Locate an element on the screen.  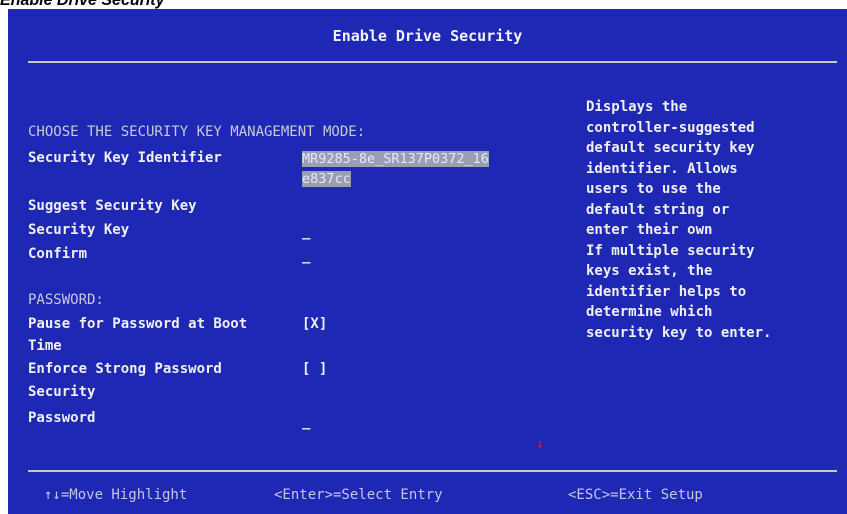
help-line: controller-suggested is located at coordinates (670, 127).